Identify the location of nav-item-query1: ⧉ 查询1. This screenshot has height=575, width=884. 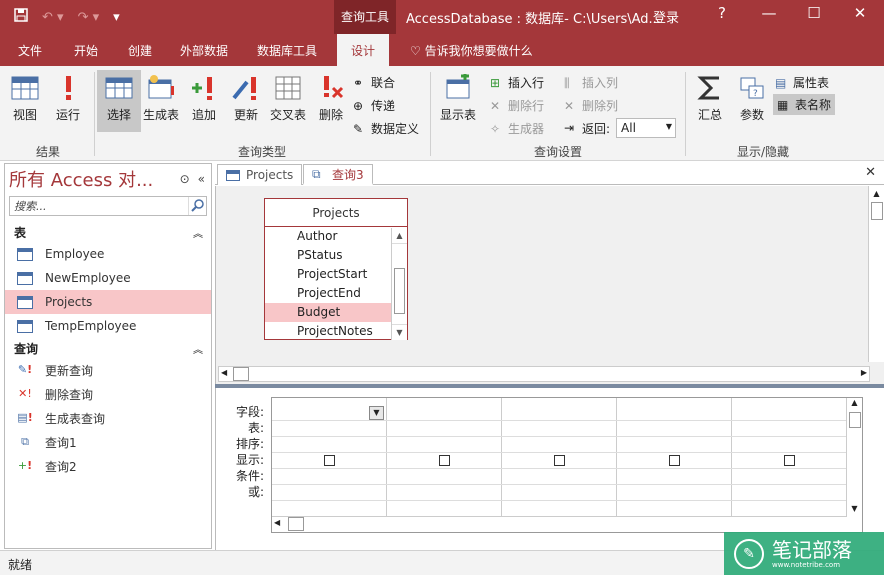
(108, 442).